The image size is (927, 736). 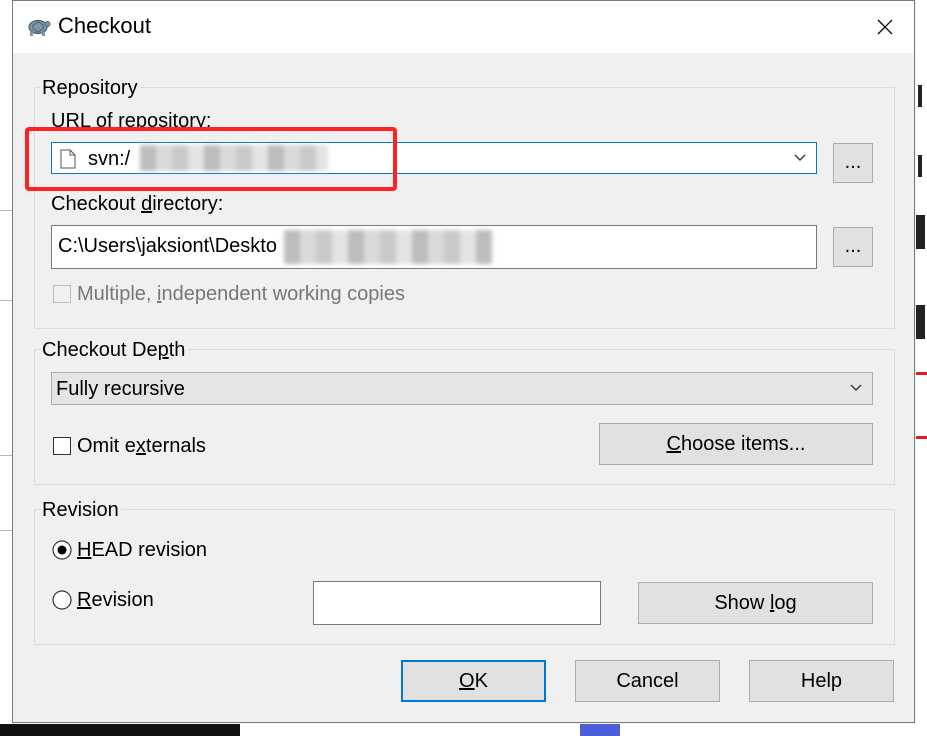 I want to click on title-bar: Checkout, so click(x=463, y=27).